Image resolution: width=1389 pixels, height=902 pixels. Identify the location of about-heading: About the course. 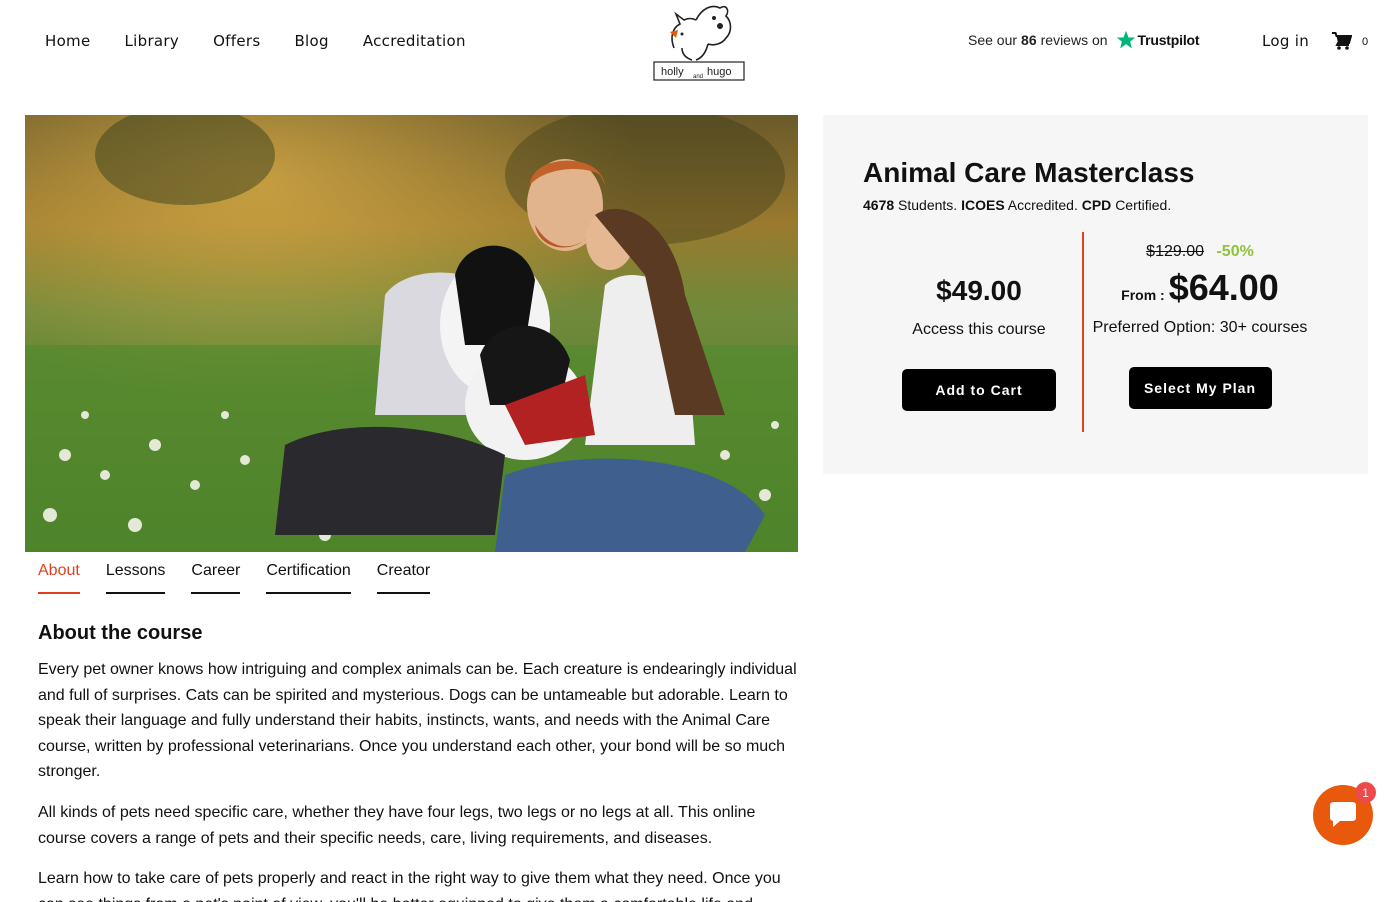
(120, 633).